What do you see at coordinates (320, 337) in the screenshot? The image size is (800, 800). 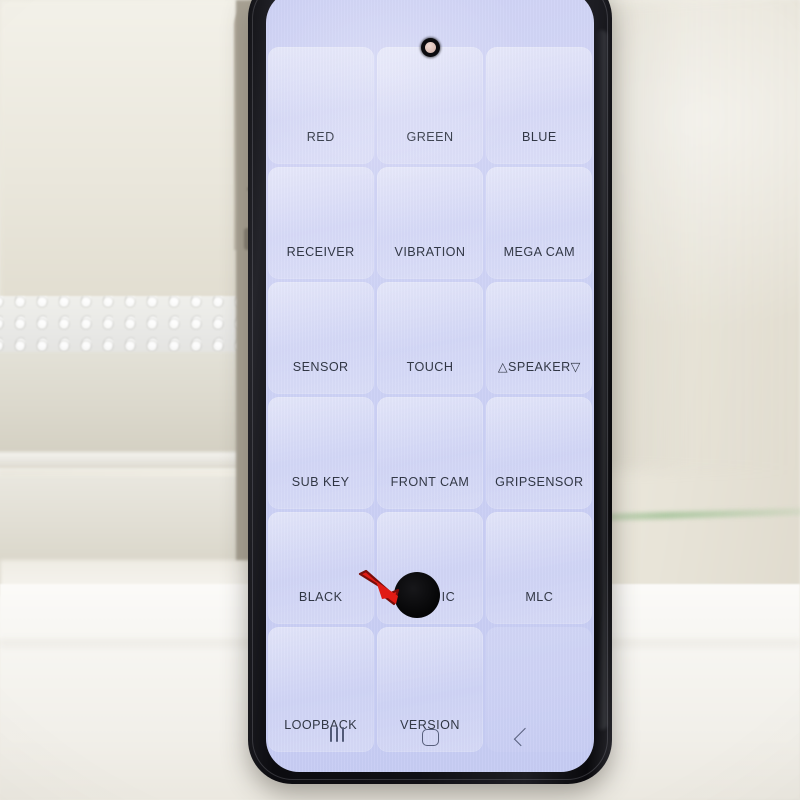 I see `test-cell-sensor: SENSOR` at bounding box center [320, 337].